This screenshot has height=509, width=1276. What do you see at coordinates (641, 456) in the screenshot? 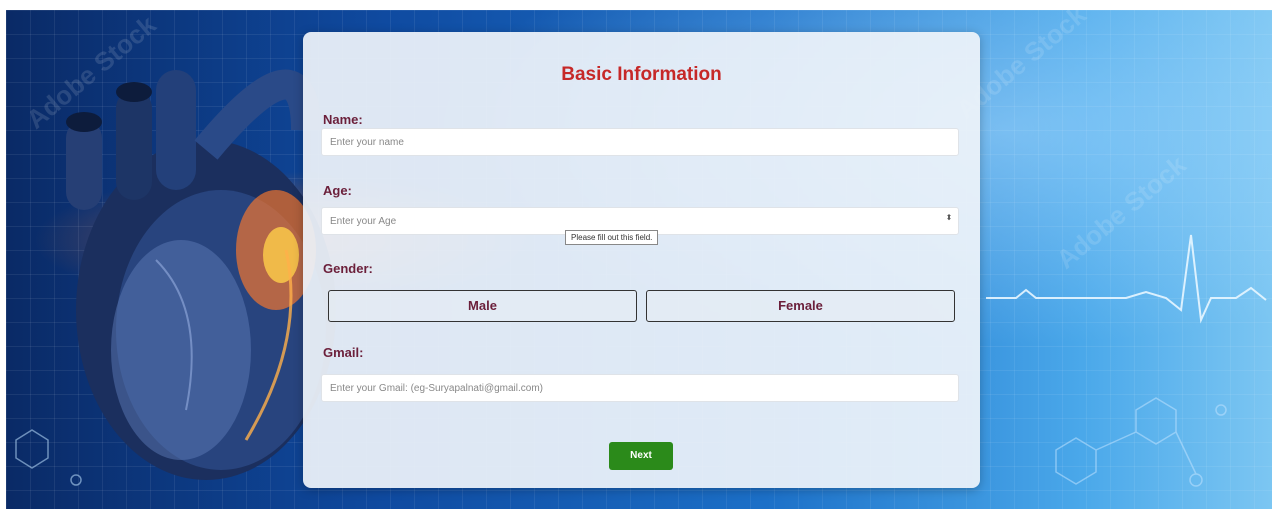
I see `next-button: Next` at bounding box center [641, 456].